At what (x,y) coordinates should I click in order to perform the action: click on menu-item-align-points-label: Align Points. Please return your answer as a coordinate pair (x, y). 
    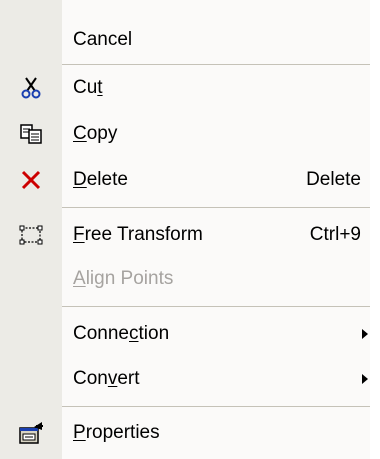
    Looking at the image, I should click on (123, 278).